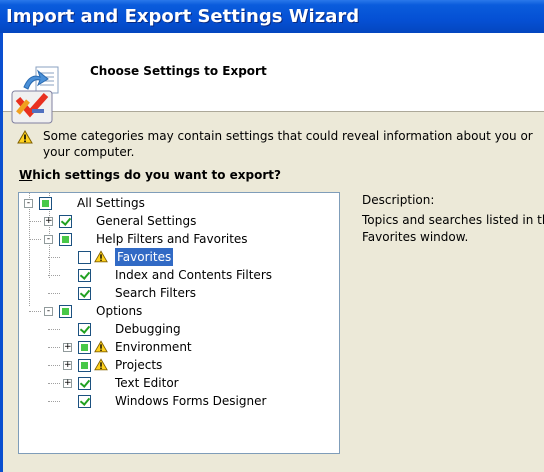 The image size is (544, 472). Describe the element at coordinates (153, 347) in the screenshot. I see `tree-node-label: Environment` at that location.